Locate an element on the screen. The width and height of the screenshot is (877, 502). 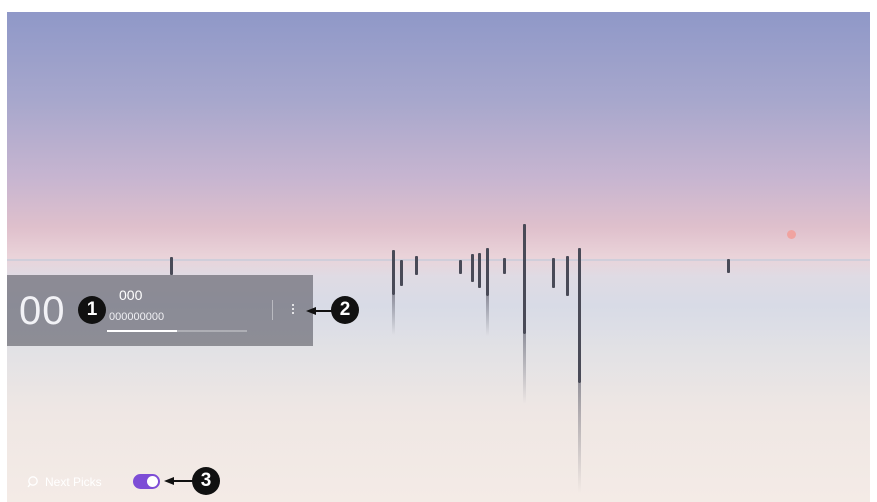
callout-arrow-line is located at coordinates (183, 481).